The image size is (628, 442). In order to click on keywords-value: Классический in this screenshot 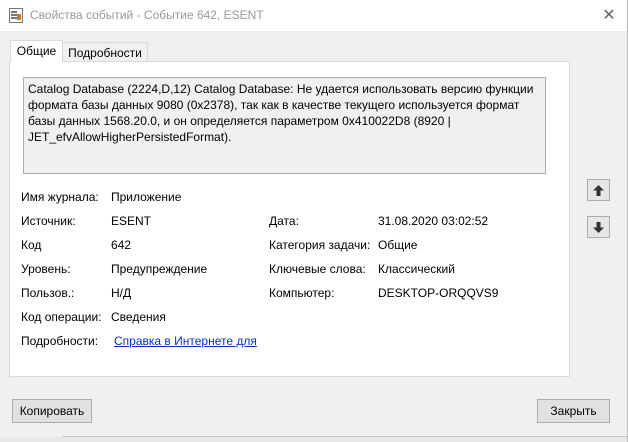, I will do `click(416, 269)`.